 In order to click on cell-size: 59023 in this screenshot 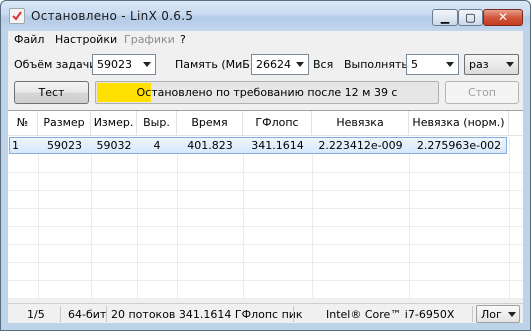, I will do `click(64, 145)`.